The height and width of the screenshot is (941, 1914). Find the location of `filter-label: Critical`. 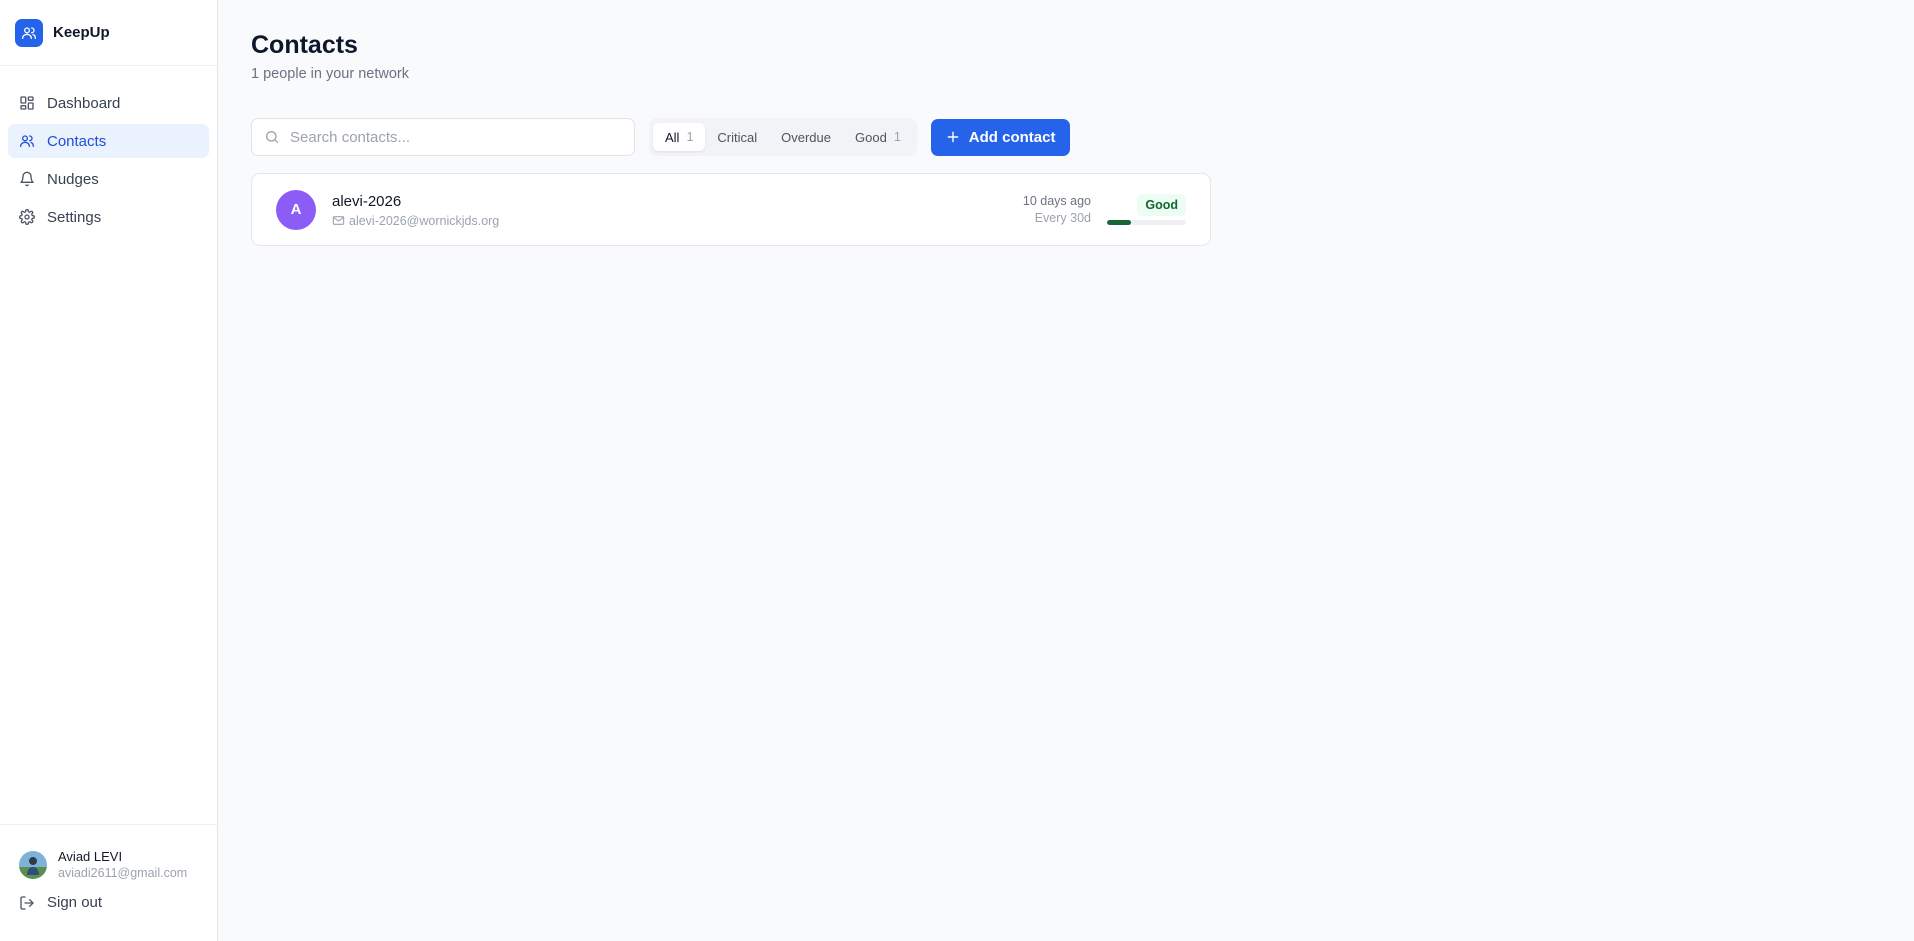

filter-label: Critical is located at coordinates (737, 137).